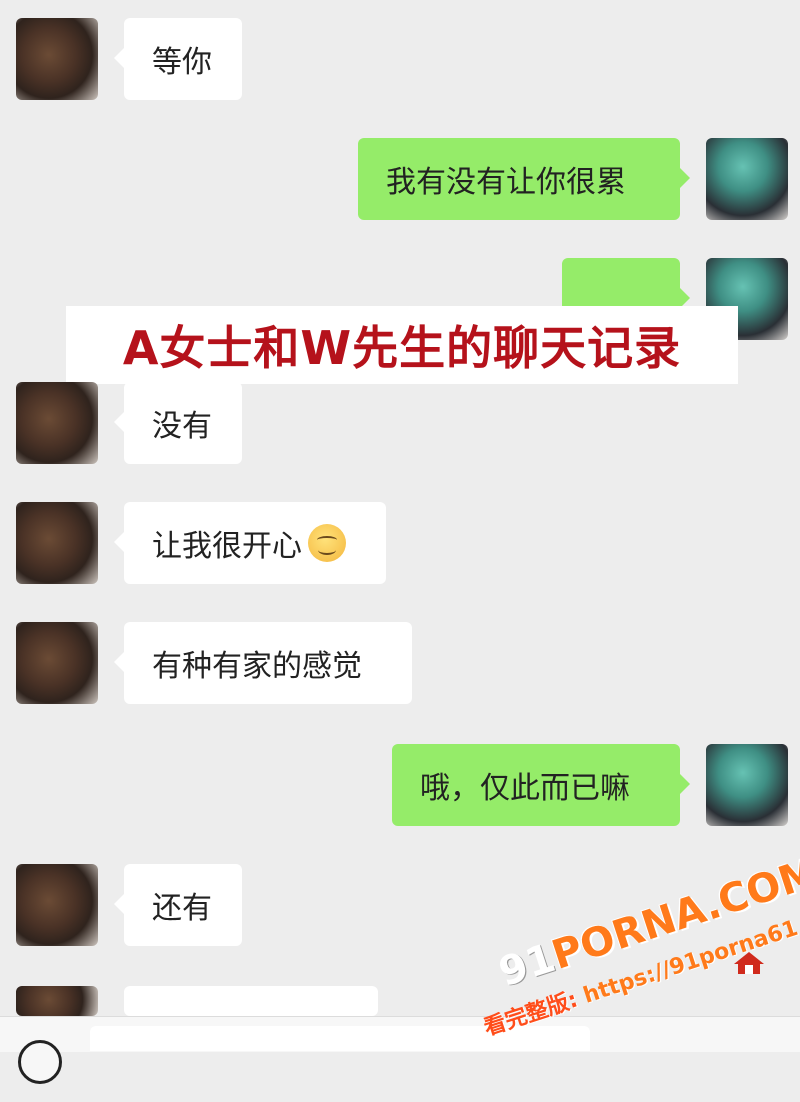 This screenshot has width=800, height=1102. I want to click on message-text: 没有, so click(182, 426).